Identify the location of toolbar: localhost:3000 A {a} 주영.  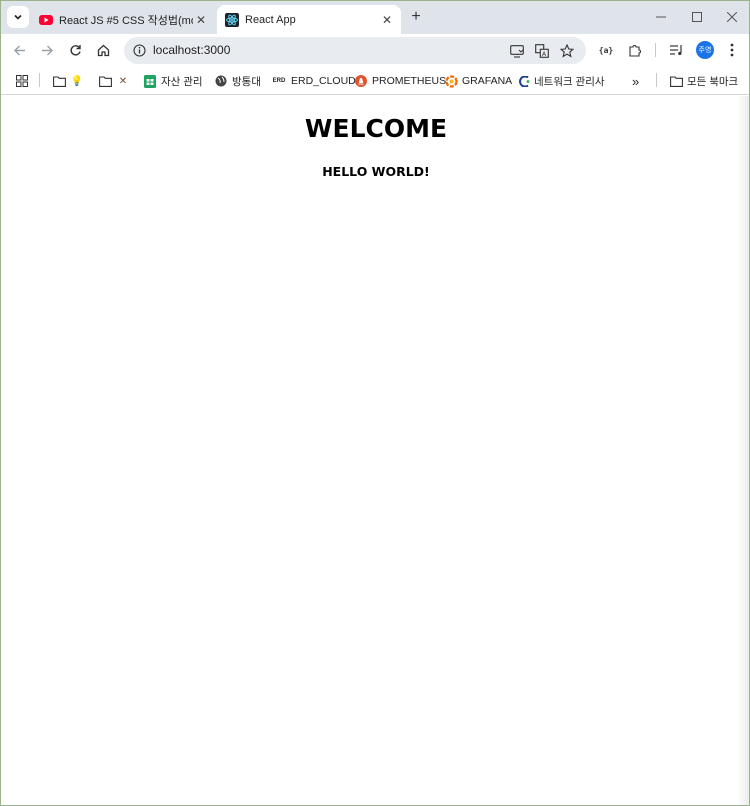
(375, 50).